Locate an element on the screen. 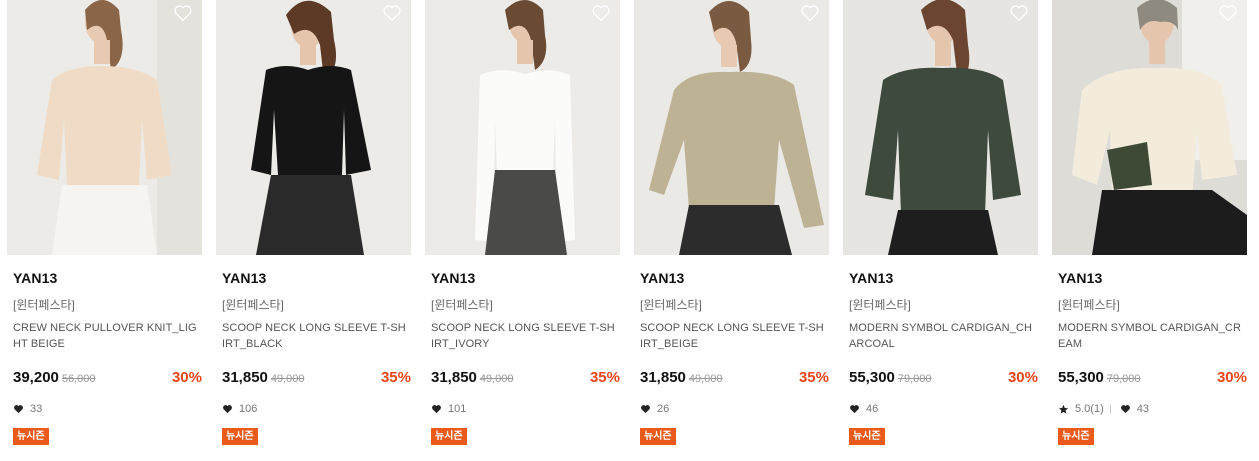 This screenshot has height=461, width=1259. product-meta: 33 is located at coordinates (27, 409).